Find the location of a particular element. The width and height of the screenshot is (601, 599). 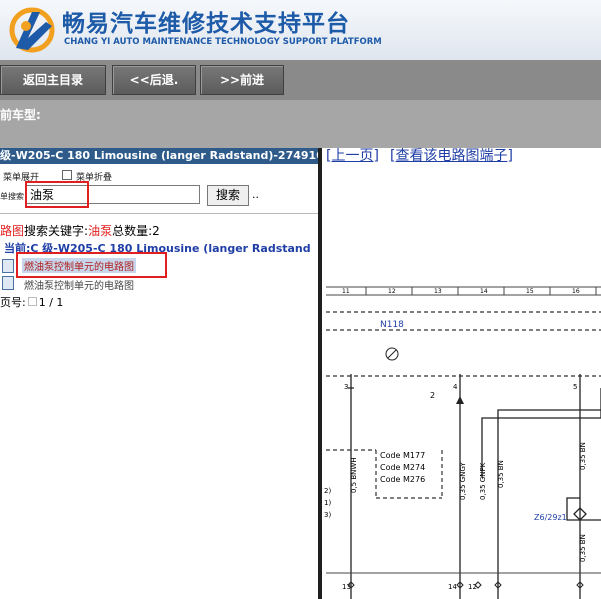

code-label: Code M177 is located at coordinates (402, 455).